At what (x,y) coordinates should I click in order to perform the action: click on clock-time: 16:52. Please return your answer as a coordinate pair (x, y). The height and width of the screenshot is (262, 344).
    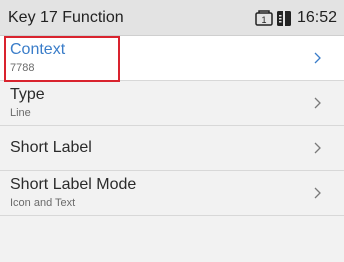
    Looking at the image, I should click on (317, 17).